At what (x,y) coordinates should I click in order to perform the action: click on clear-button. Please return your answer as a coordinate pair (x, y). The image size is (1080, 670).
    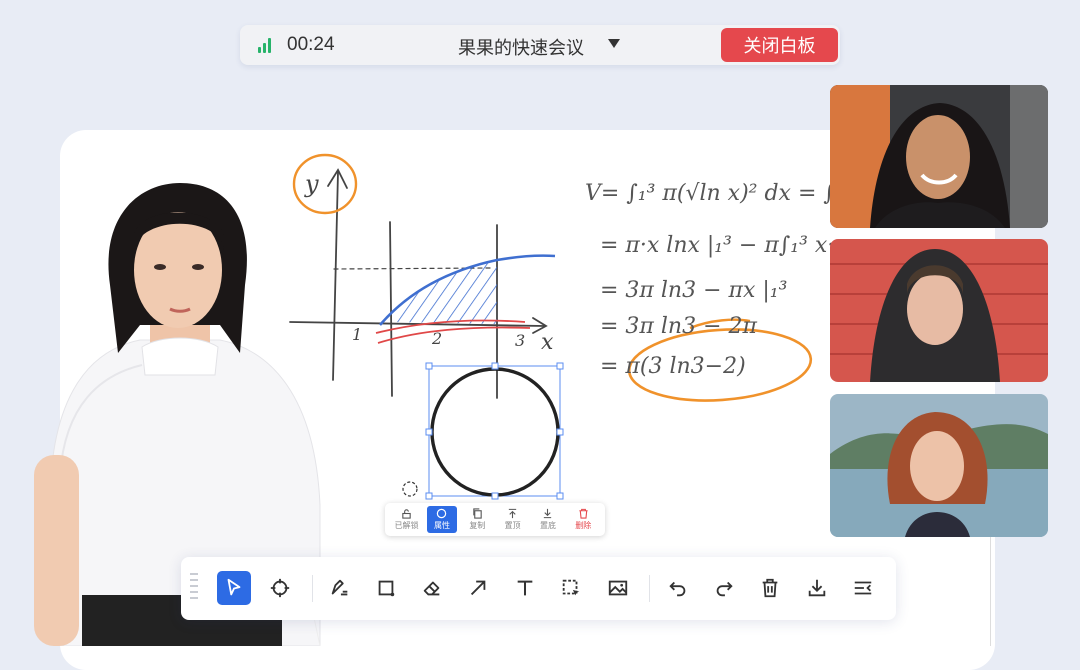
    Looking at the image, I should click on (770, 588).